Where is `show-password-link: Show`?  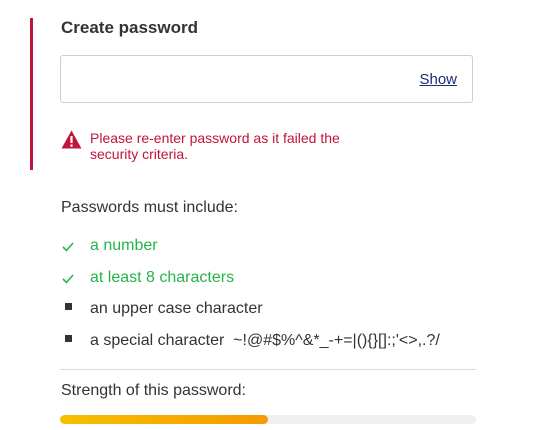
show-password-link: Show is located at coordinates (438, 80).